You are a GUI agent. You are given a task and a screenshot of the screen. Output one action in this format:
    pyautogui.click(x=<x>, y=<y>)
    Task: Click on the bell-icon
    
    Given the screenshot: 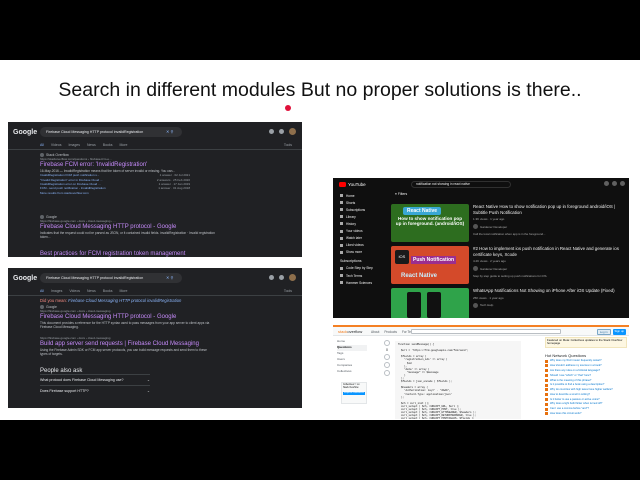 What is the action you would take?
    pyautogui.click(x=614, y=183)
    